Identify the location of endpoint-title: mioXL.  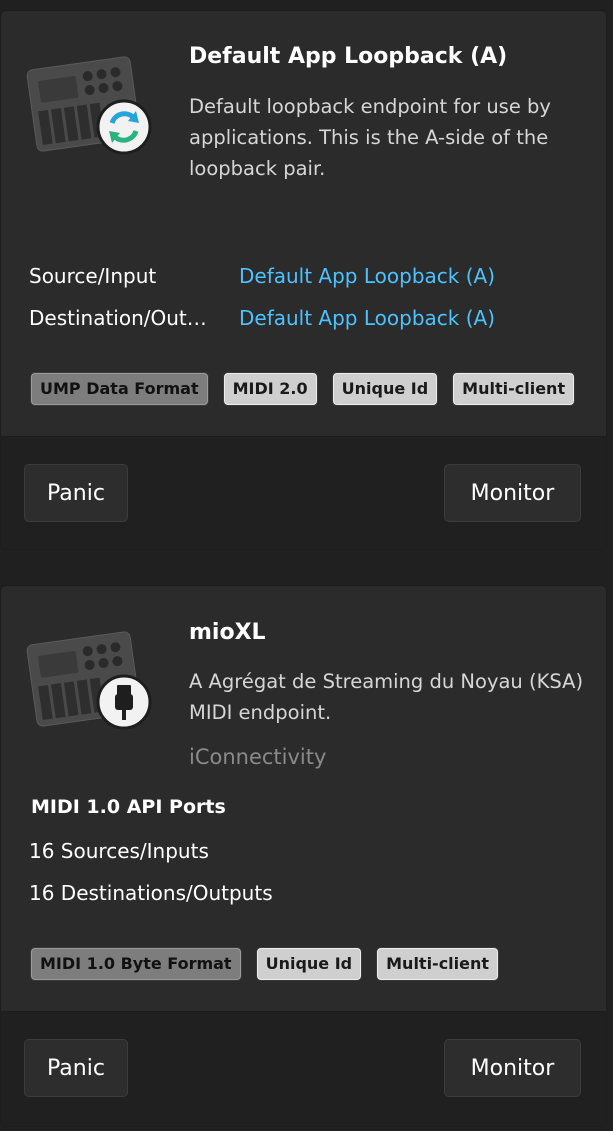
(227, 632).